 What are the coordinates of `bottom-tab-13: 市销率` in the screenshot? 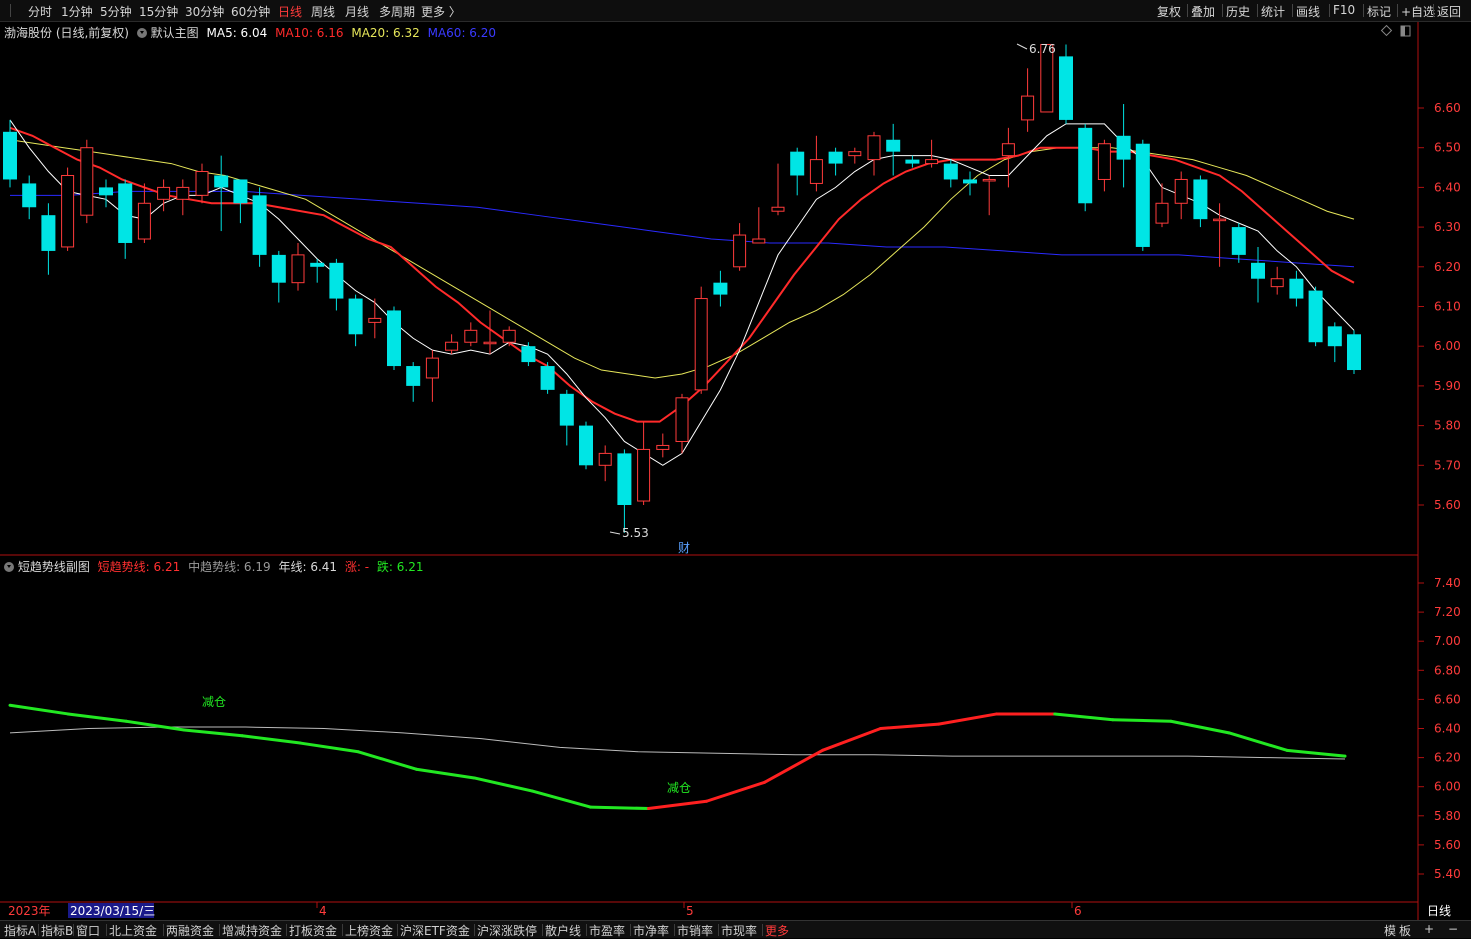 It's located at (695, 930).